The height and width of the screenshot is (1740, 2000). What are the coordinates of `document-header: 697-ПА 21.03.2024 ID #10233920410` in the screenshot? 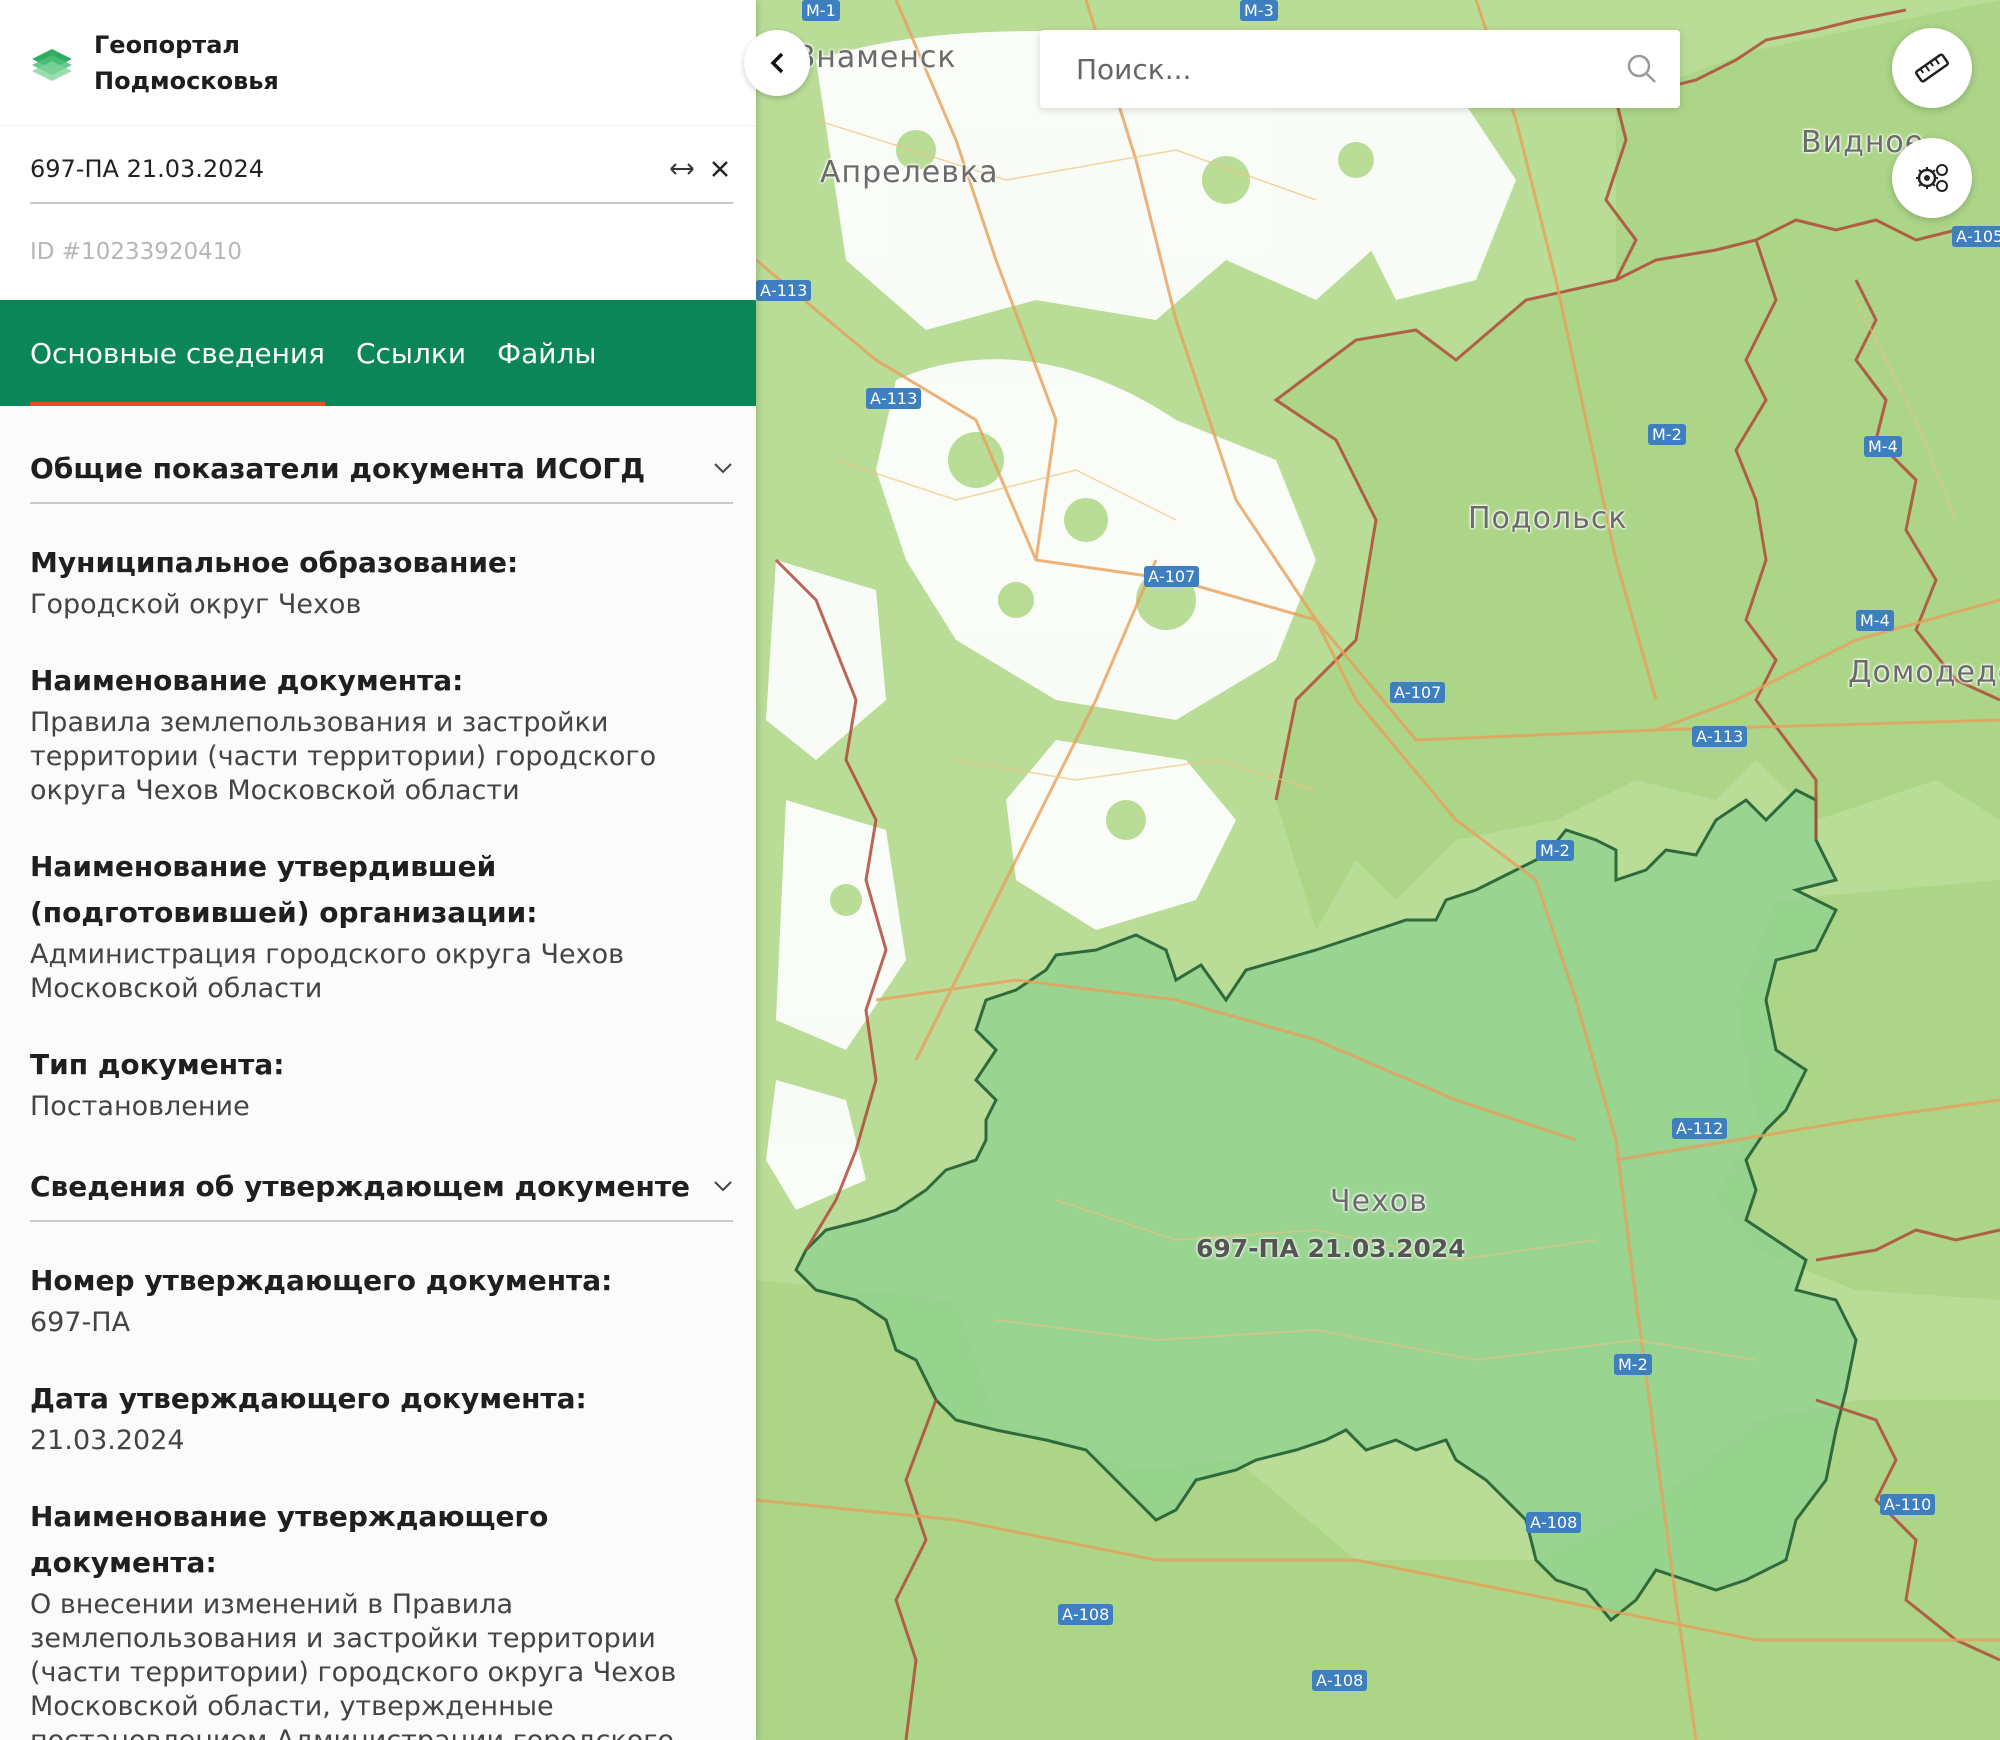 It's located at (378, 213).